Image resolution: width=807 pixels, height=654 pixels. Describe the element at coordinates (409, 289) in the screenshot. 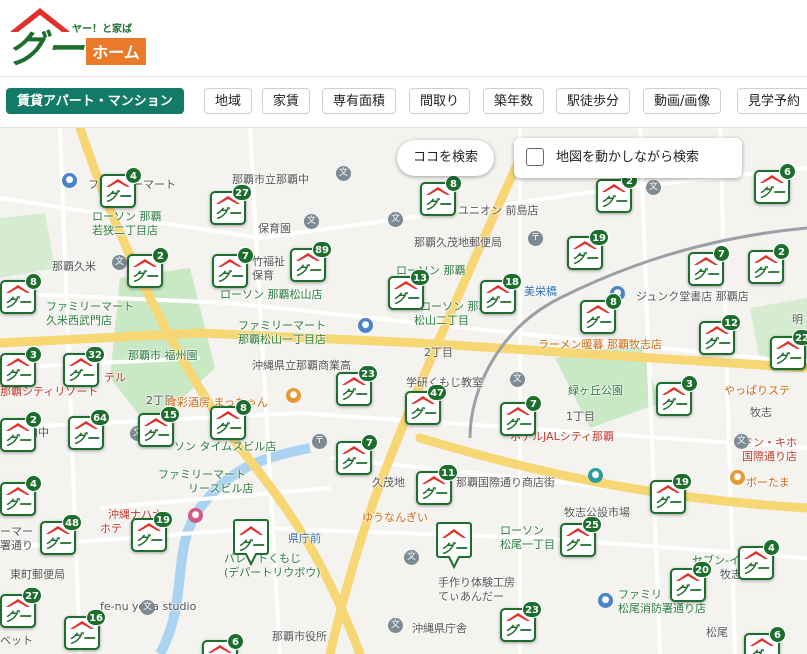

I see `property-cluster-marker: グー 13` at that location.